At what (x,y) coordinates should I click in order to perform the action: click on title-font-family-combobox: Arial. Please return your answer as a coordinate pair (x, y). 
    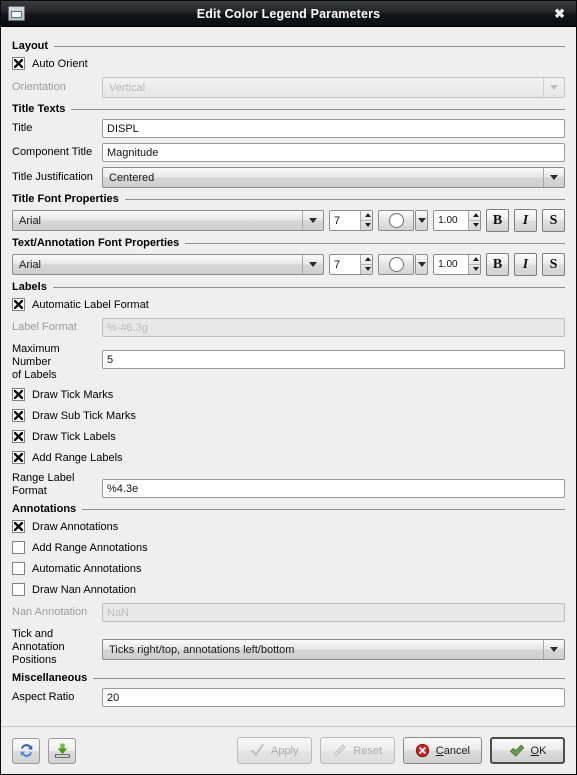
    Looking at the image, I should click on (168, 220).